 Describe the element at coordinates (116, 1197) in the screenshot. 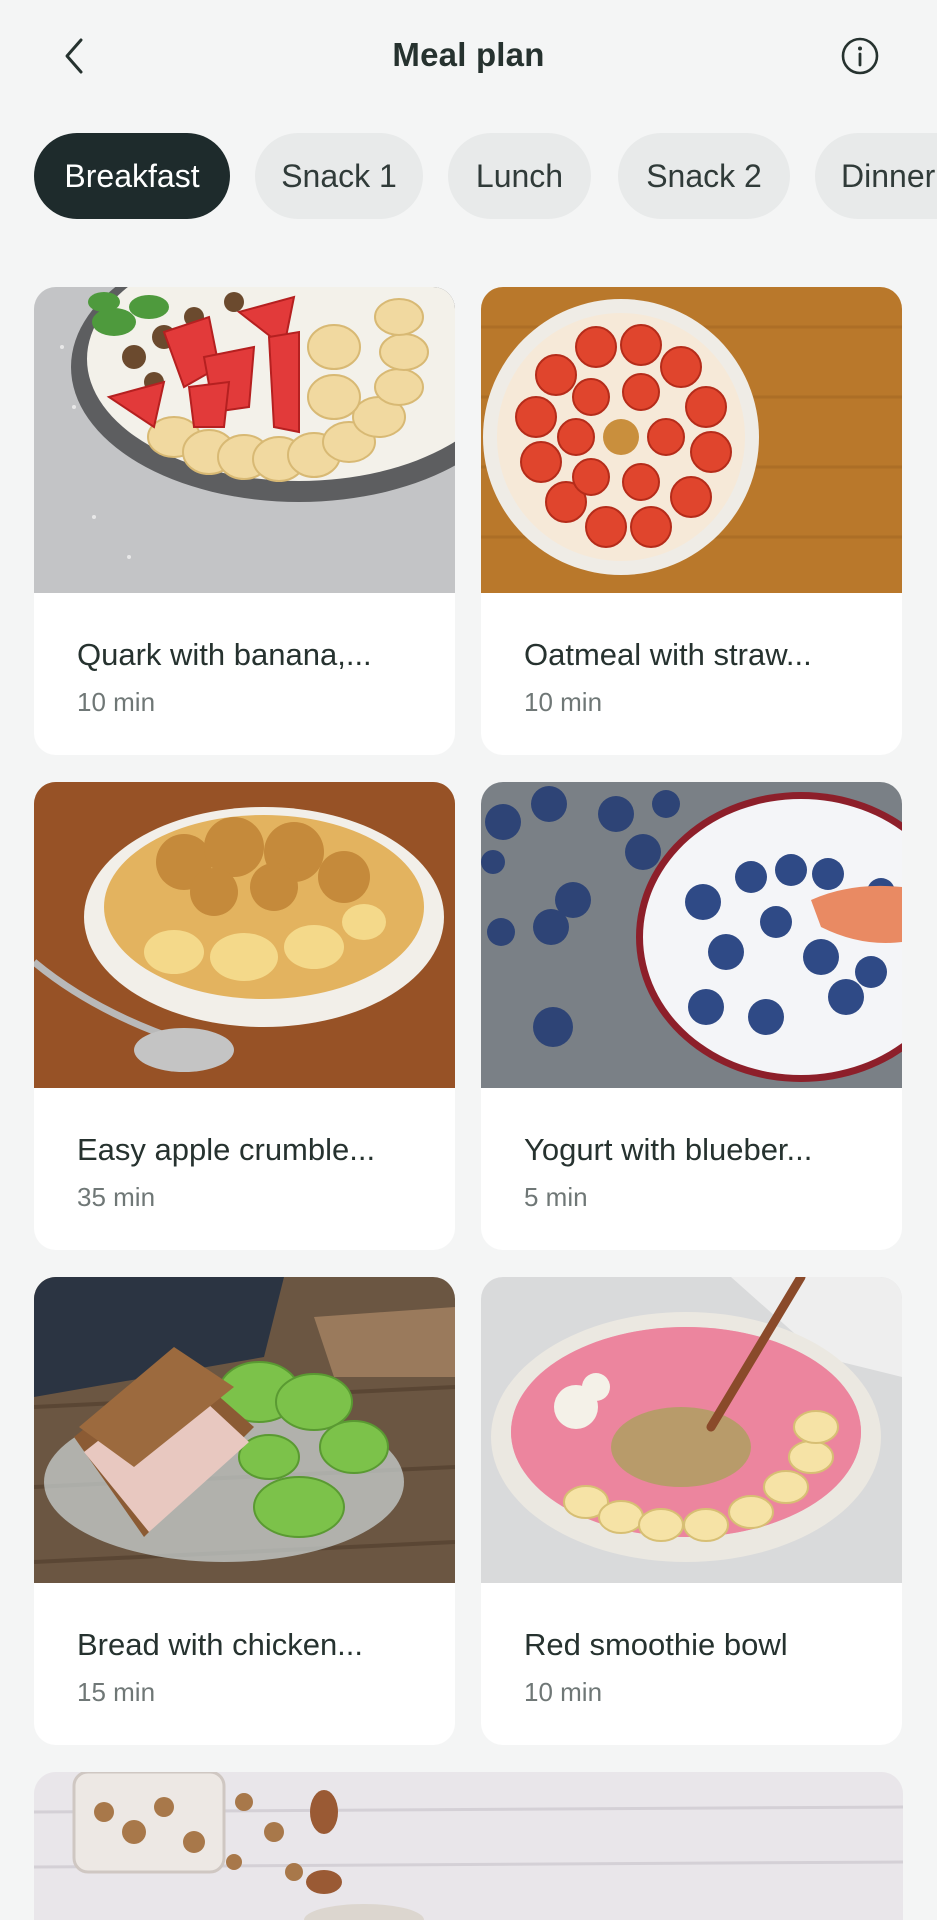

I see `recipe-time: 35 min` at that location.